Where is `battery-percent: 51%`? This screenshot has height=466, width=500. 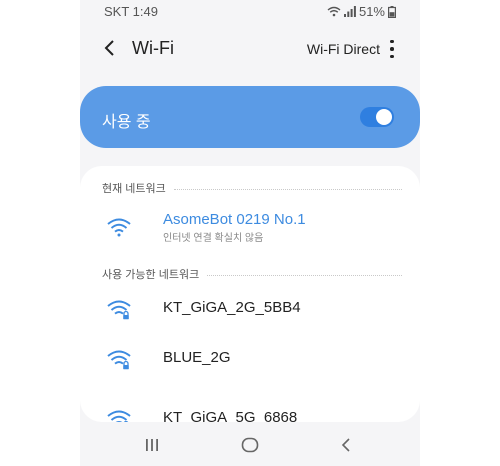
battery-percent: 51% is located at coordinates (371, 11).